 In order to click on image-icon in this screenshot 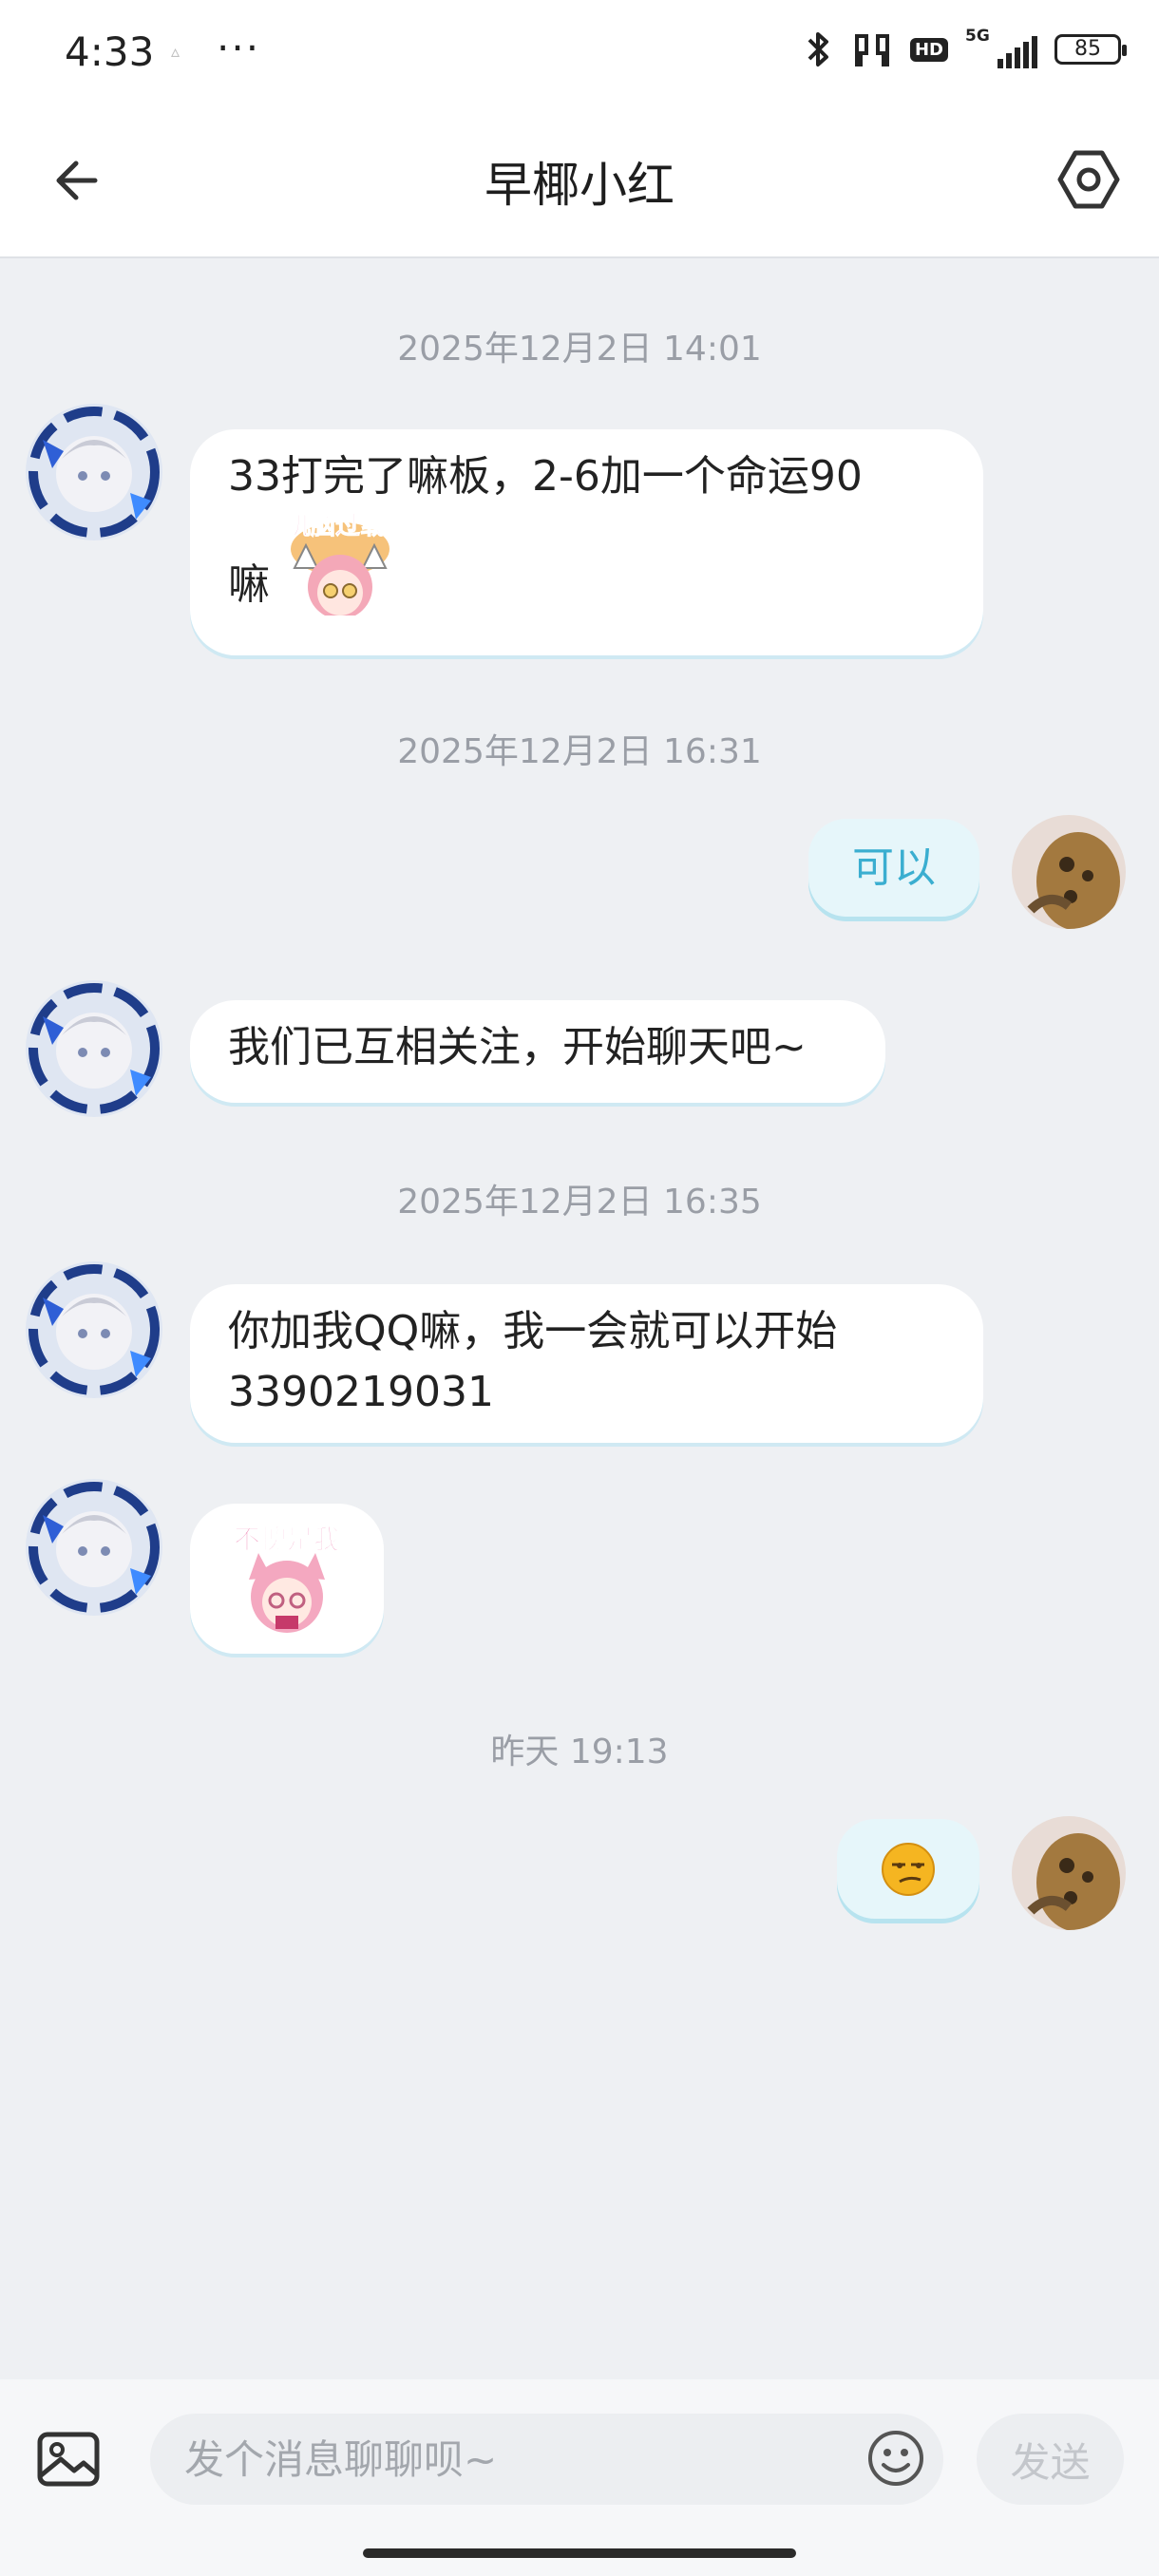, I will do `click(68, 2459)`.